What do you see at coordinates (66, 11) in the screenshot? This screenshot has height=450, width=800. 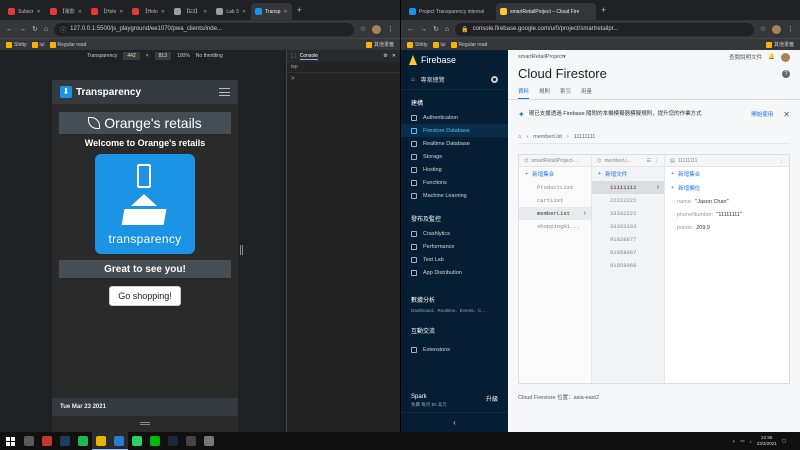 I see `browser-tab: 【電影 ✕` at bounding box center [66, 11].